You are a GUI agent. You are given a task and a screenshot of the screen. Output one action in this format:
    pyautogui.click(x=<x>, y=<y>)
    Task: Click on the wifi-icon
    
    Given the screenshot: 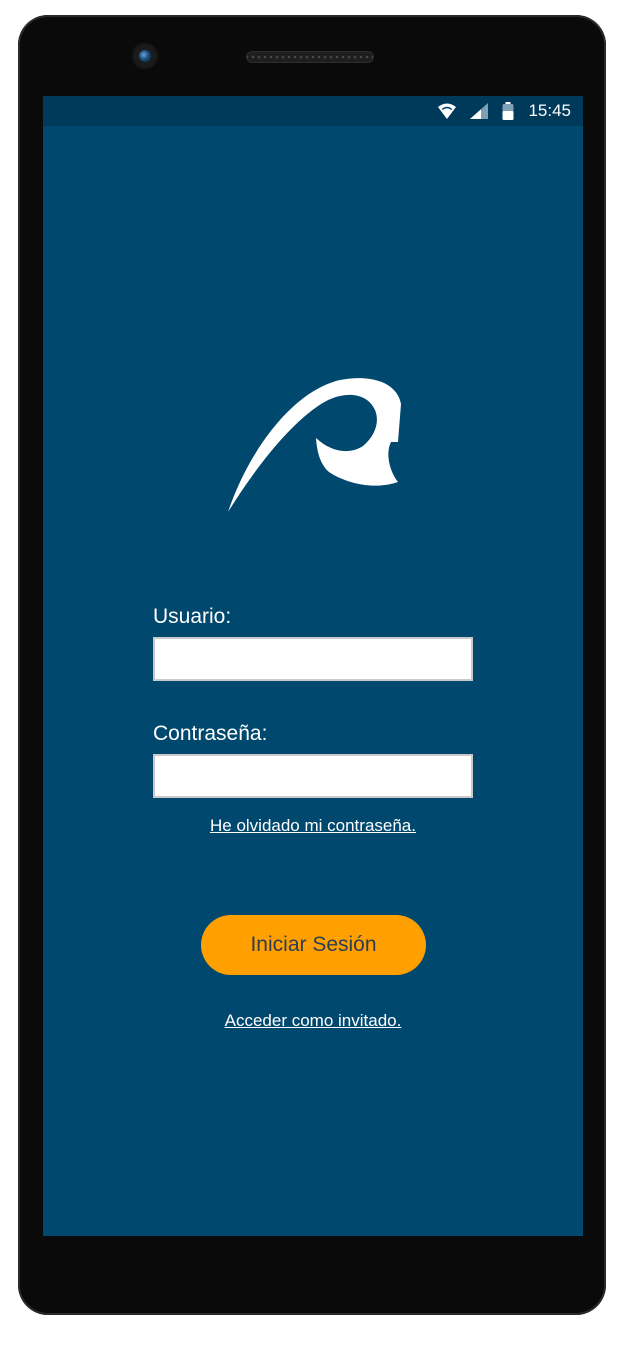 What is the action you would take?
    pyautogui.click(x=447, y=111)
    